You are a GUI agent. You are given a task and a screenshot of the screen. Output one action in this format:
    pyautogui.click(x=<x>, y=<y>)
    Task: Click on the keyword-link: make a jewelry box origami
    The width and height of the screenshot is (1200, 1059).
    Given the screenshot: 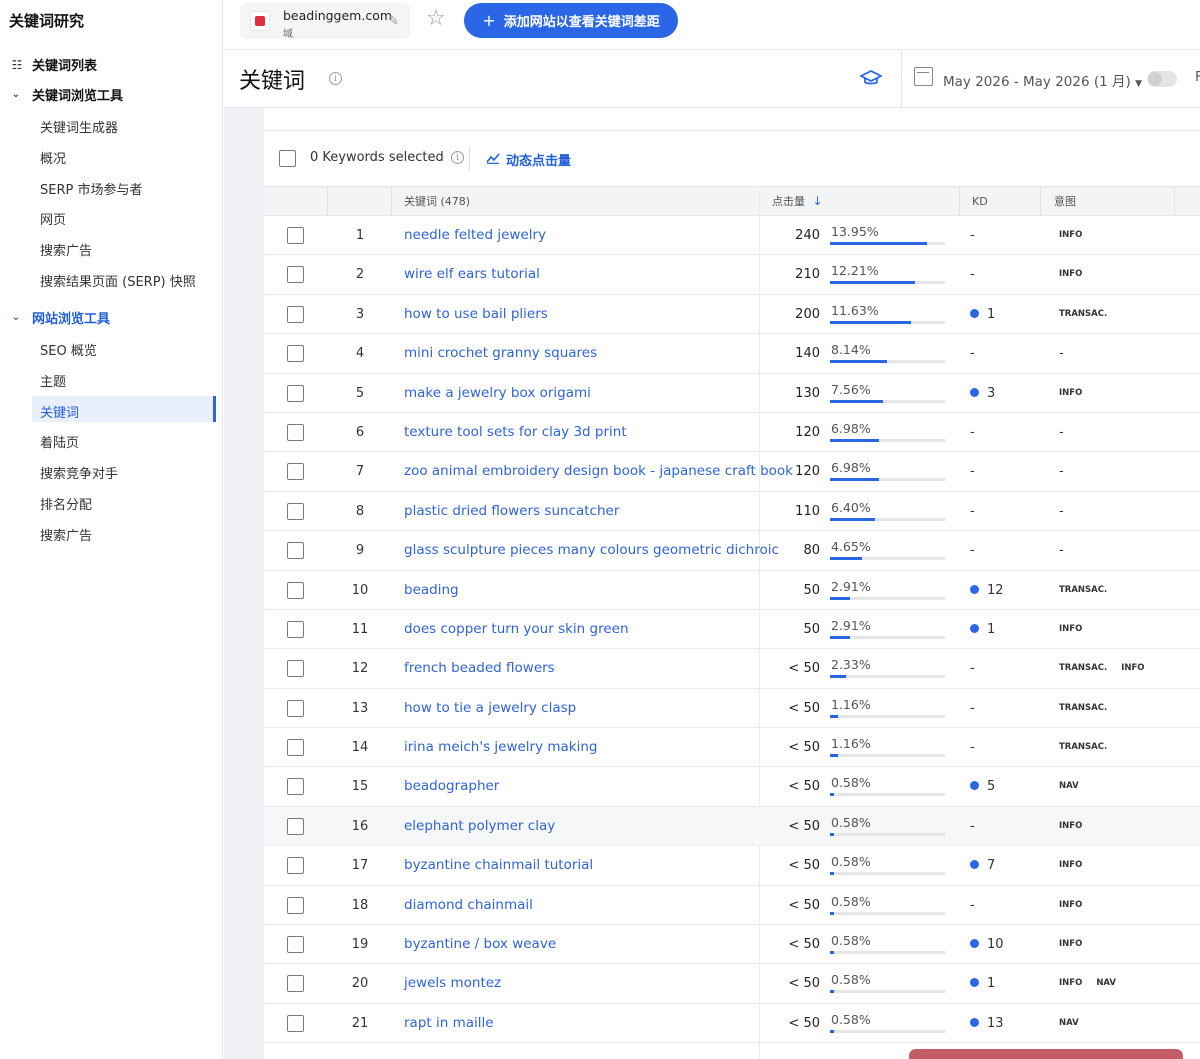 What is the action you would take?
    pyautogui.click(x=497, y=393)
    